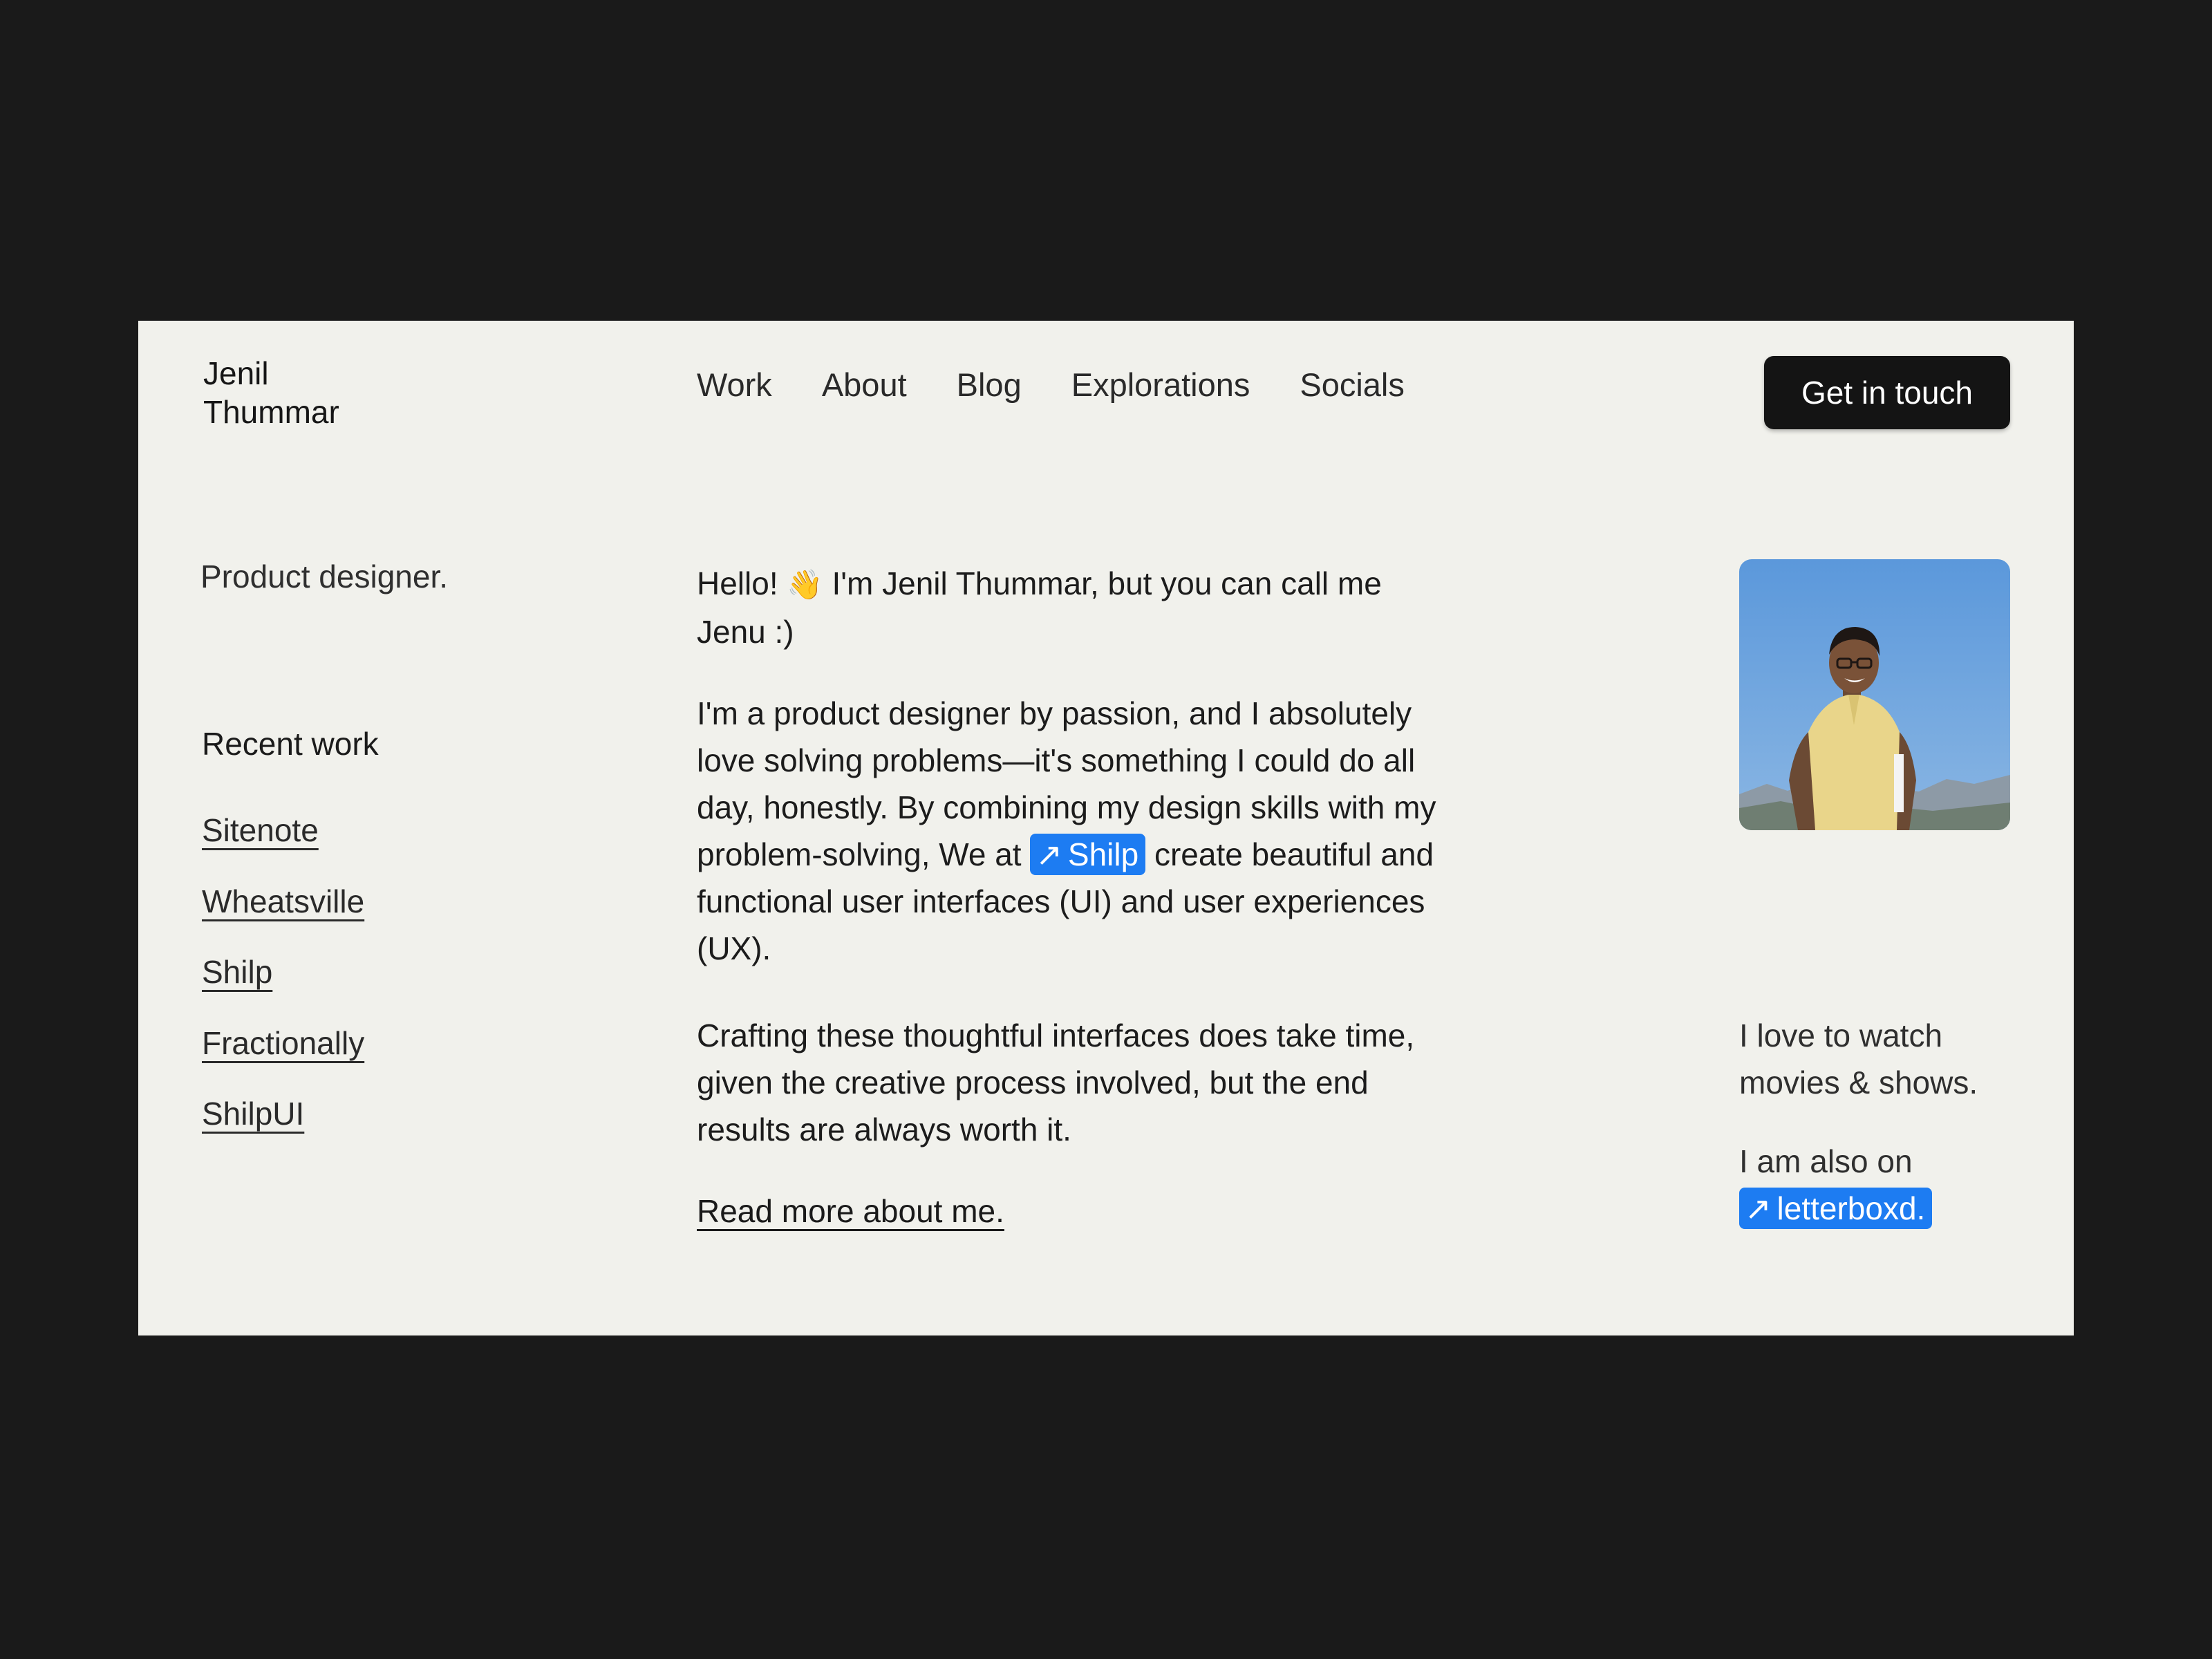 Image resolution: width=2212 pixels, height=1659 pixels. Describe the element at coordinates (271, 412) in the screenshot. I see `brand-last-name: Thummar` at that location.